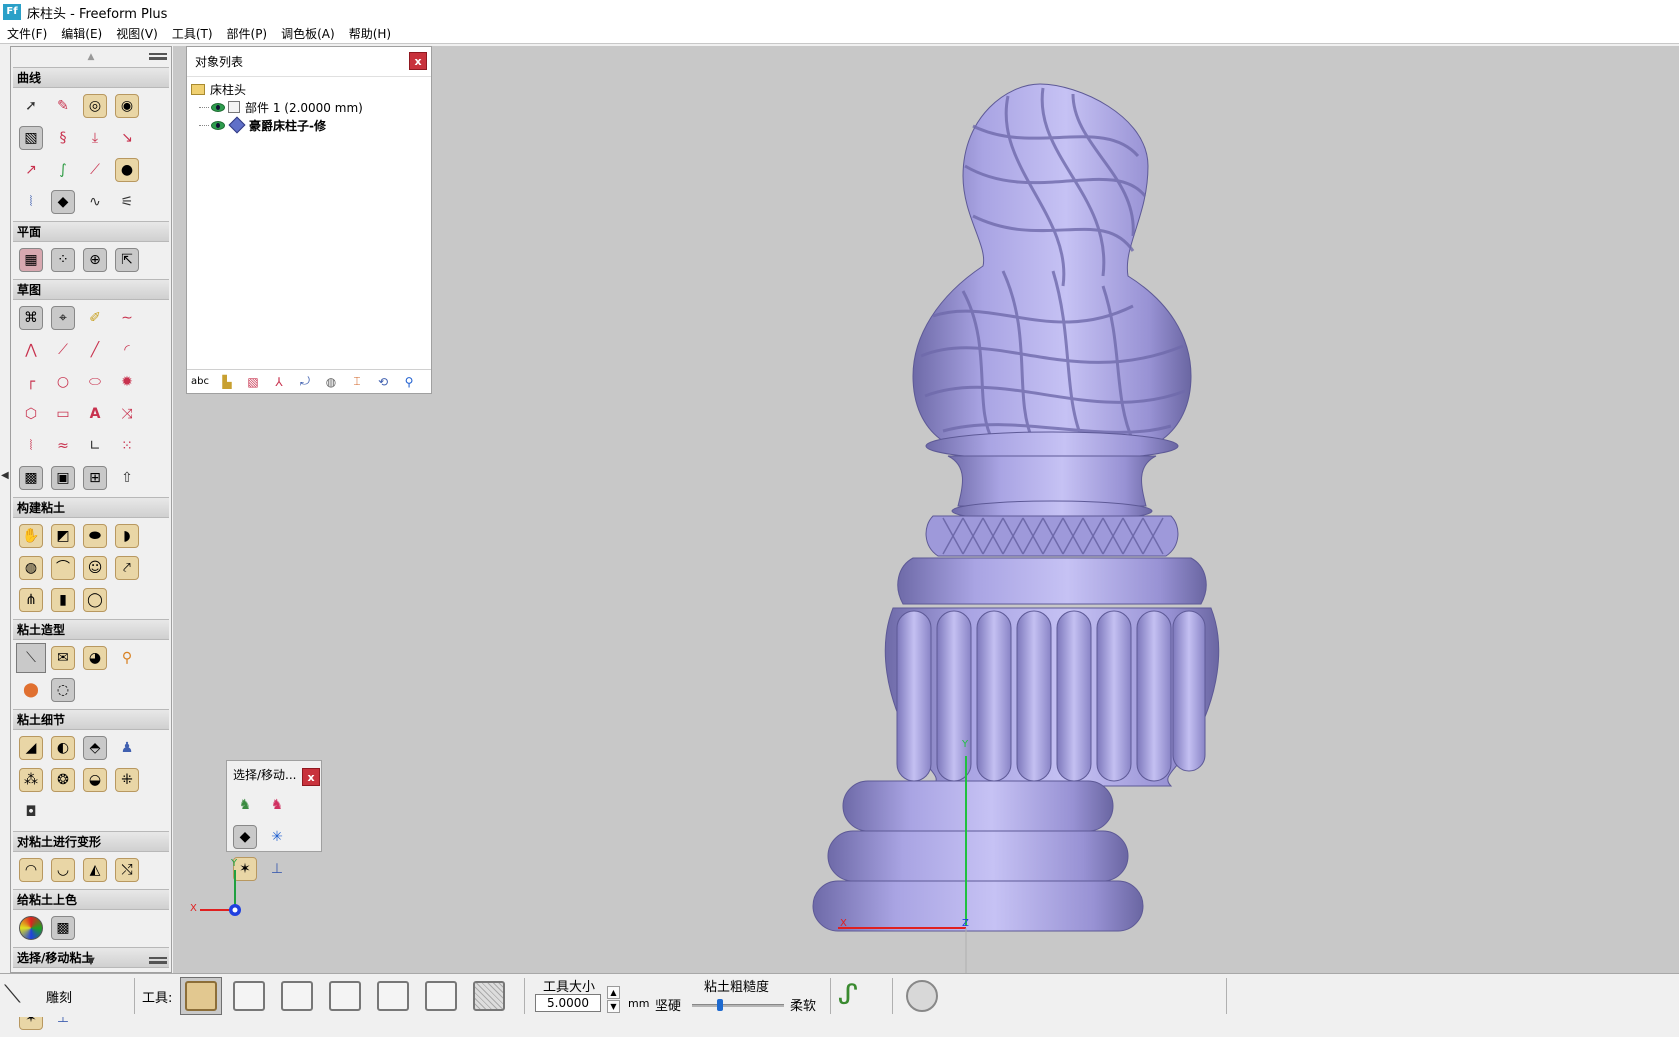  I want to click on move-star-icon: ✳, so click(277, 837).